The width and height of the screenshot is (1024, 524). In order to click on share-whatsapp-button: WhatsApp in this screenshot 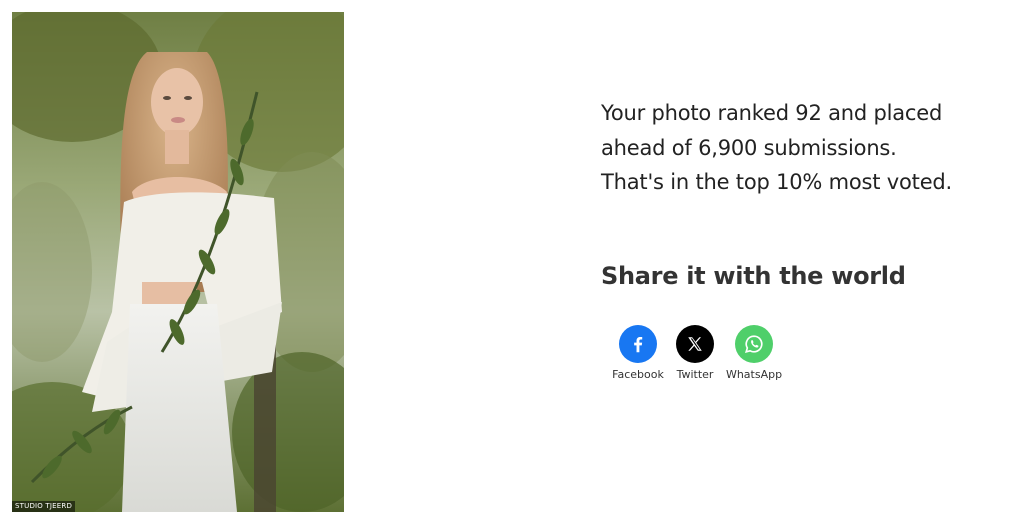, I will do `click(754, 353)`.